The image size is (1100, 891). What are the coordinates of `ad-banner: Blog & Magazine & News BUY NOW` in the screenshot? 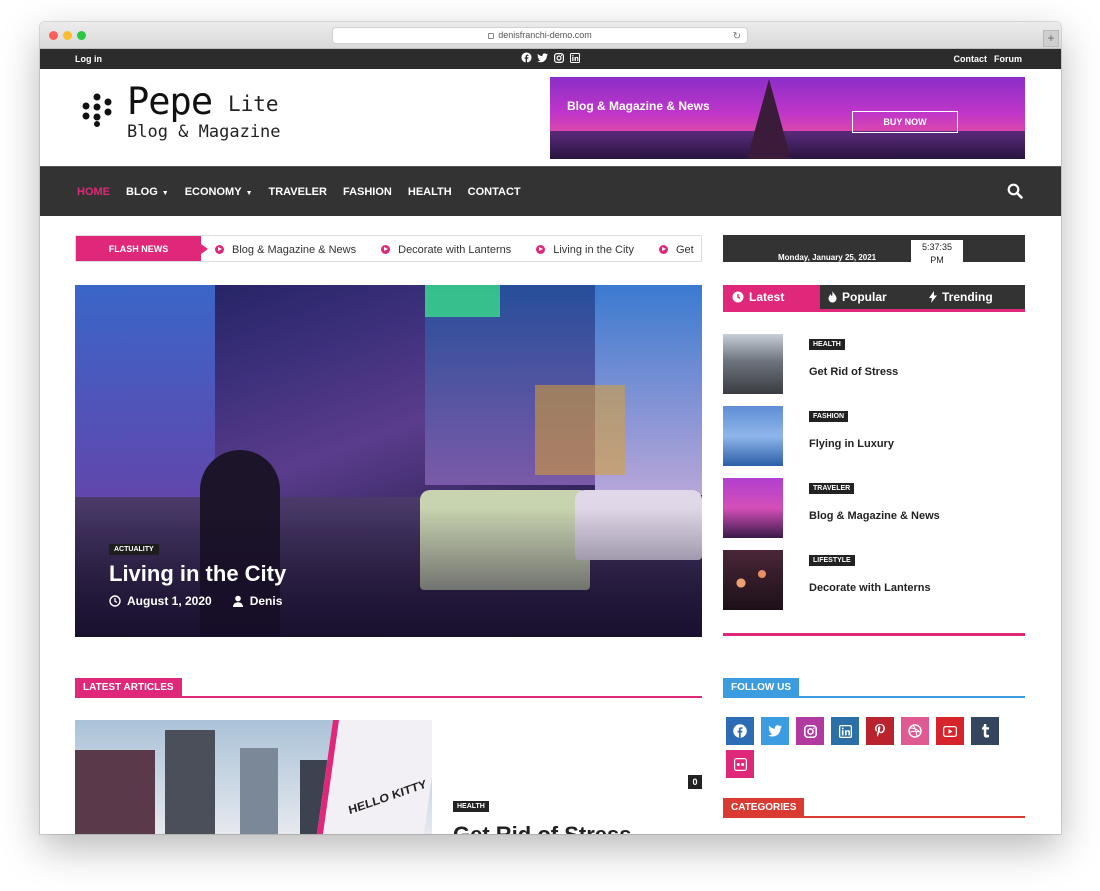 It's located at (787, 118).